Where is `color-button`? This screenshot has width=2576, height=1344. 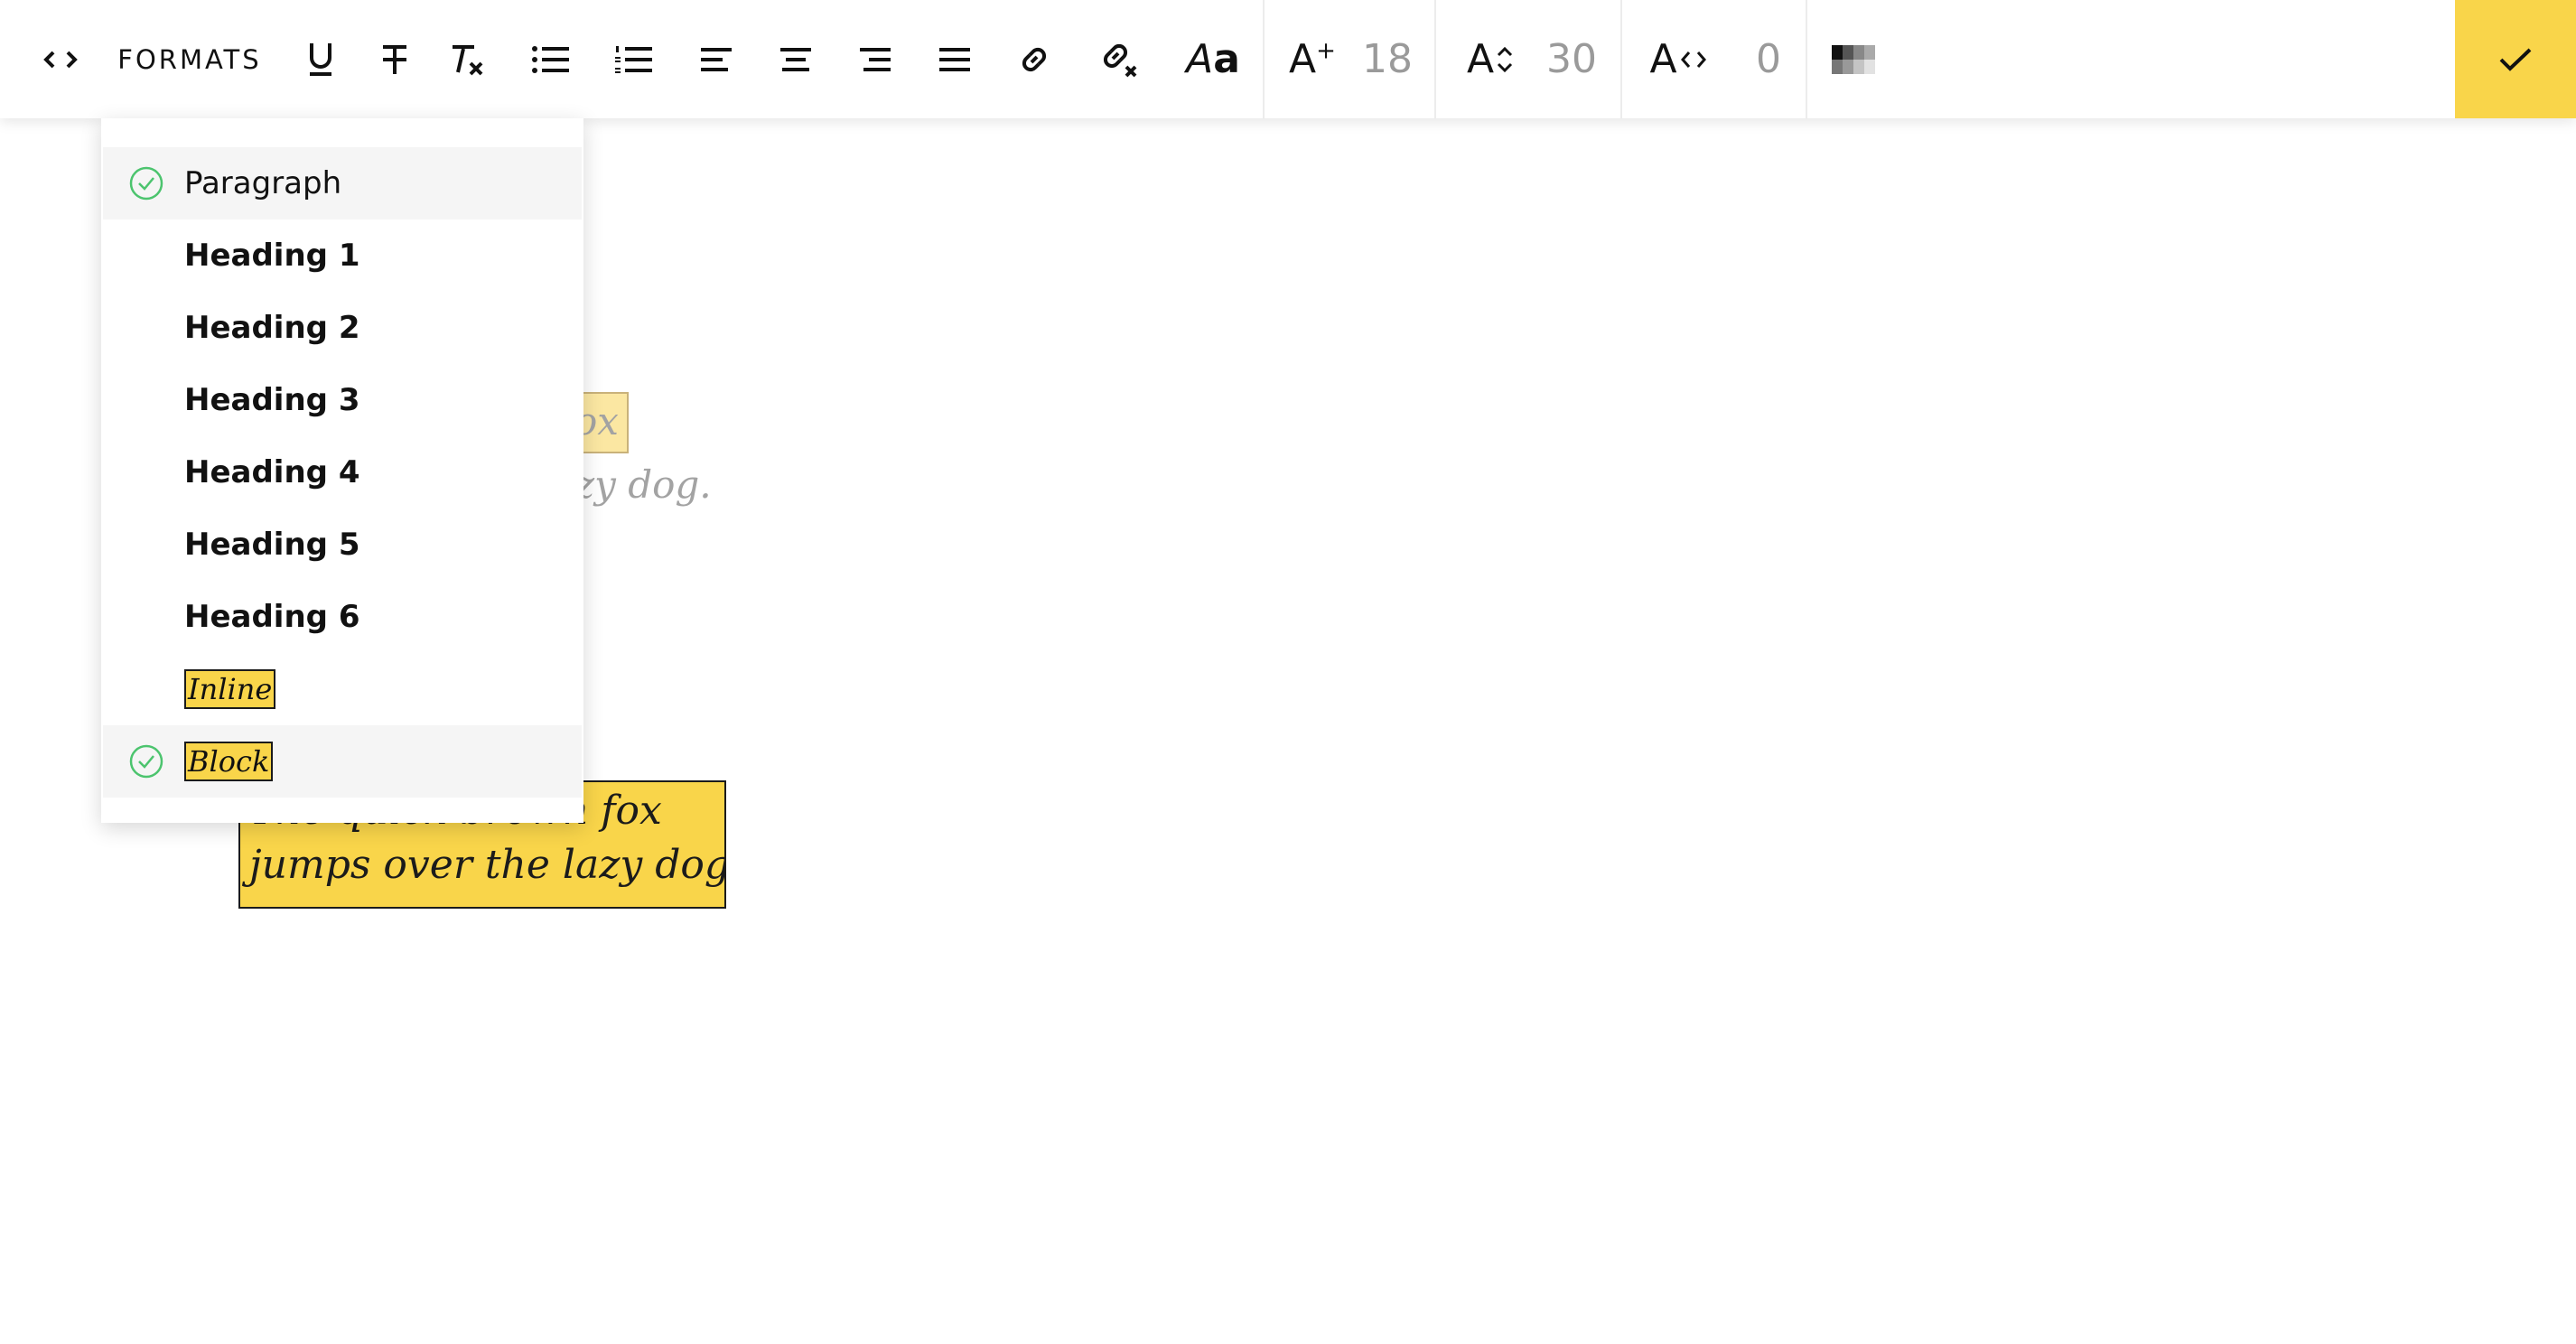 color-button is located at coordinates (1855, 59).